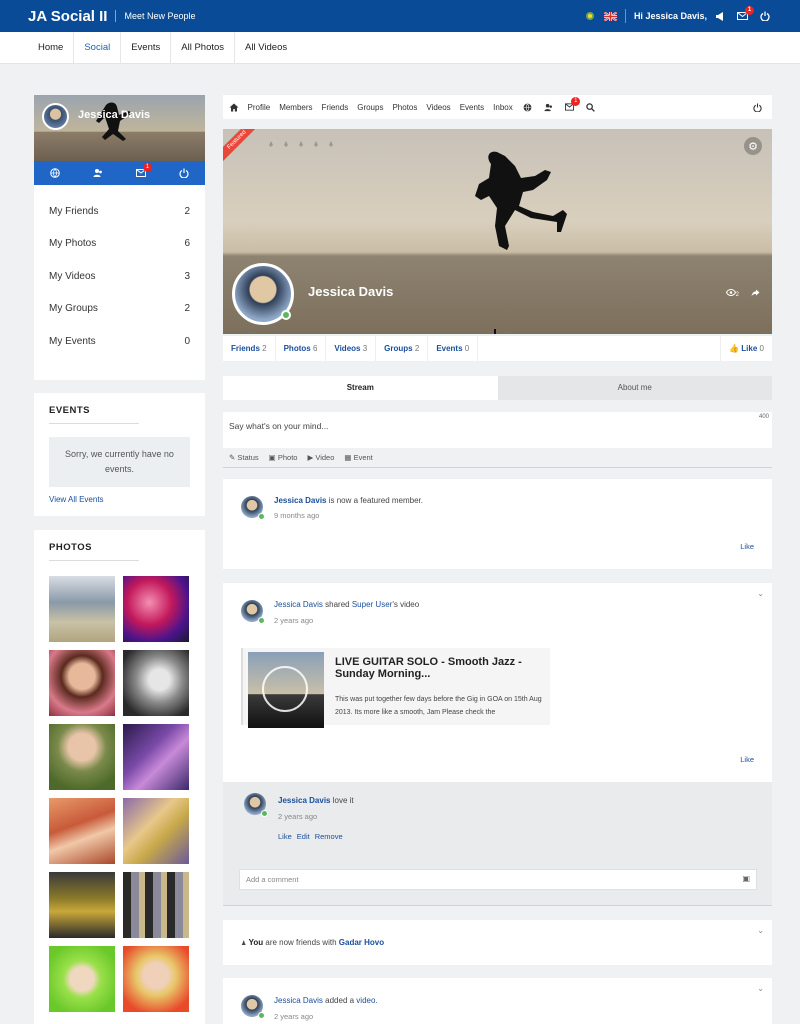 Image resolution: width=800 pixels, height=1024 pixels. Describe the element at coordinates (746, 878) in the screenshot. I see `camera-icon: ▣` at that location.